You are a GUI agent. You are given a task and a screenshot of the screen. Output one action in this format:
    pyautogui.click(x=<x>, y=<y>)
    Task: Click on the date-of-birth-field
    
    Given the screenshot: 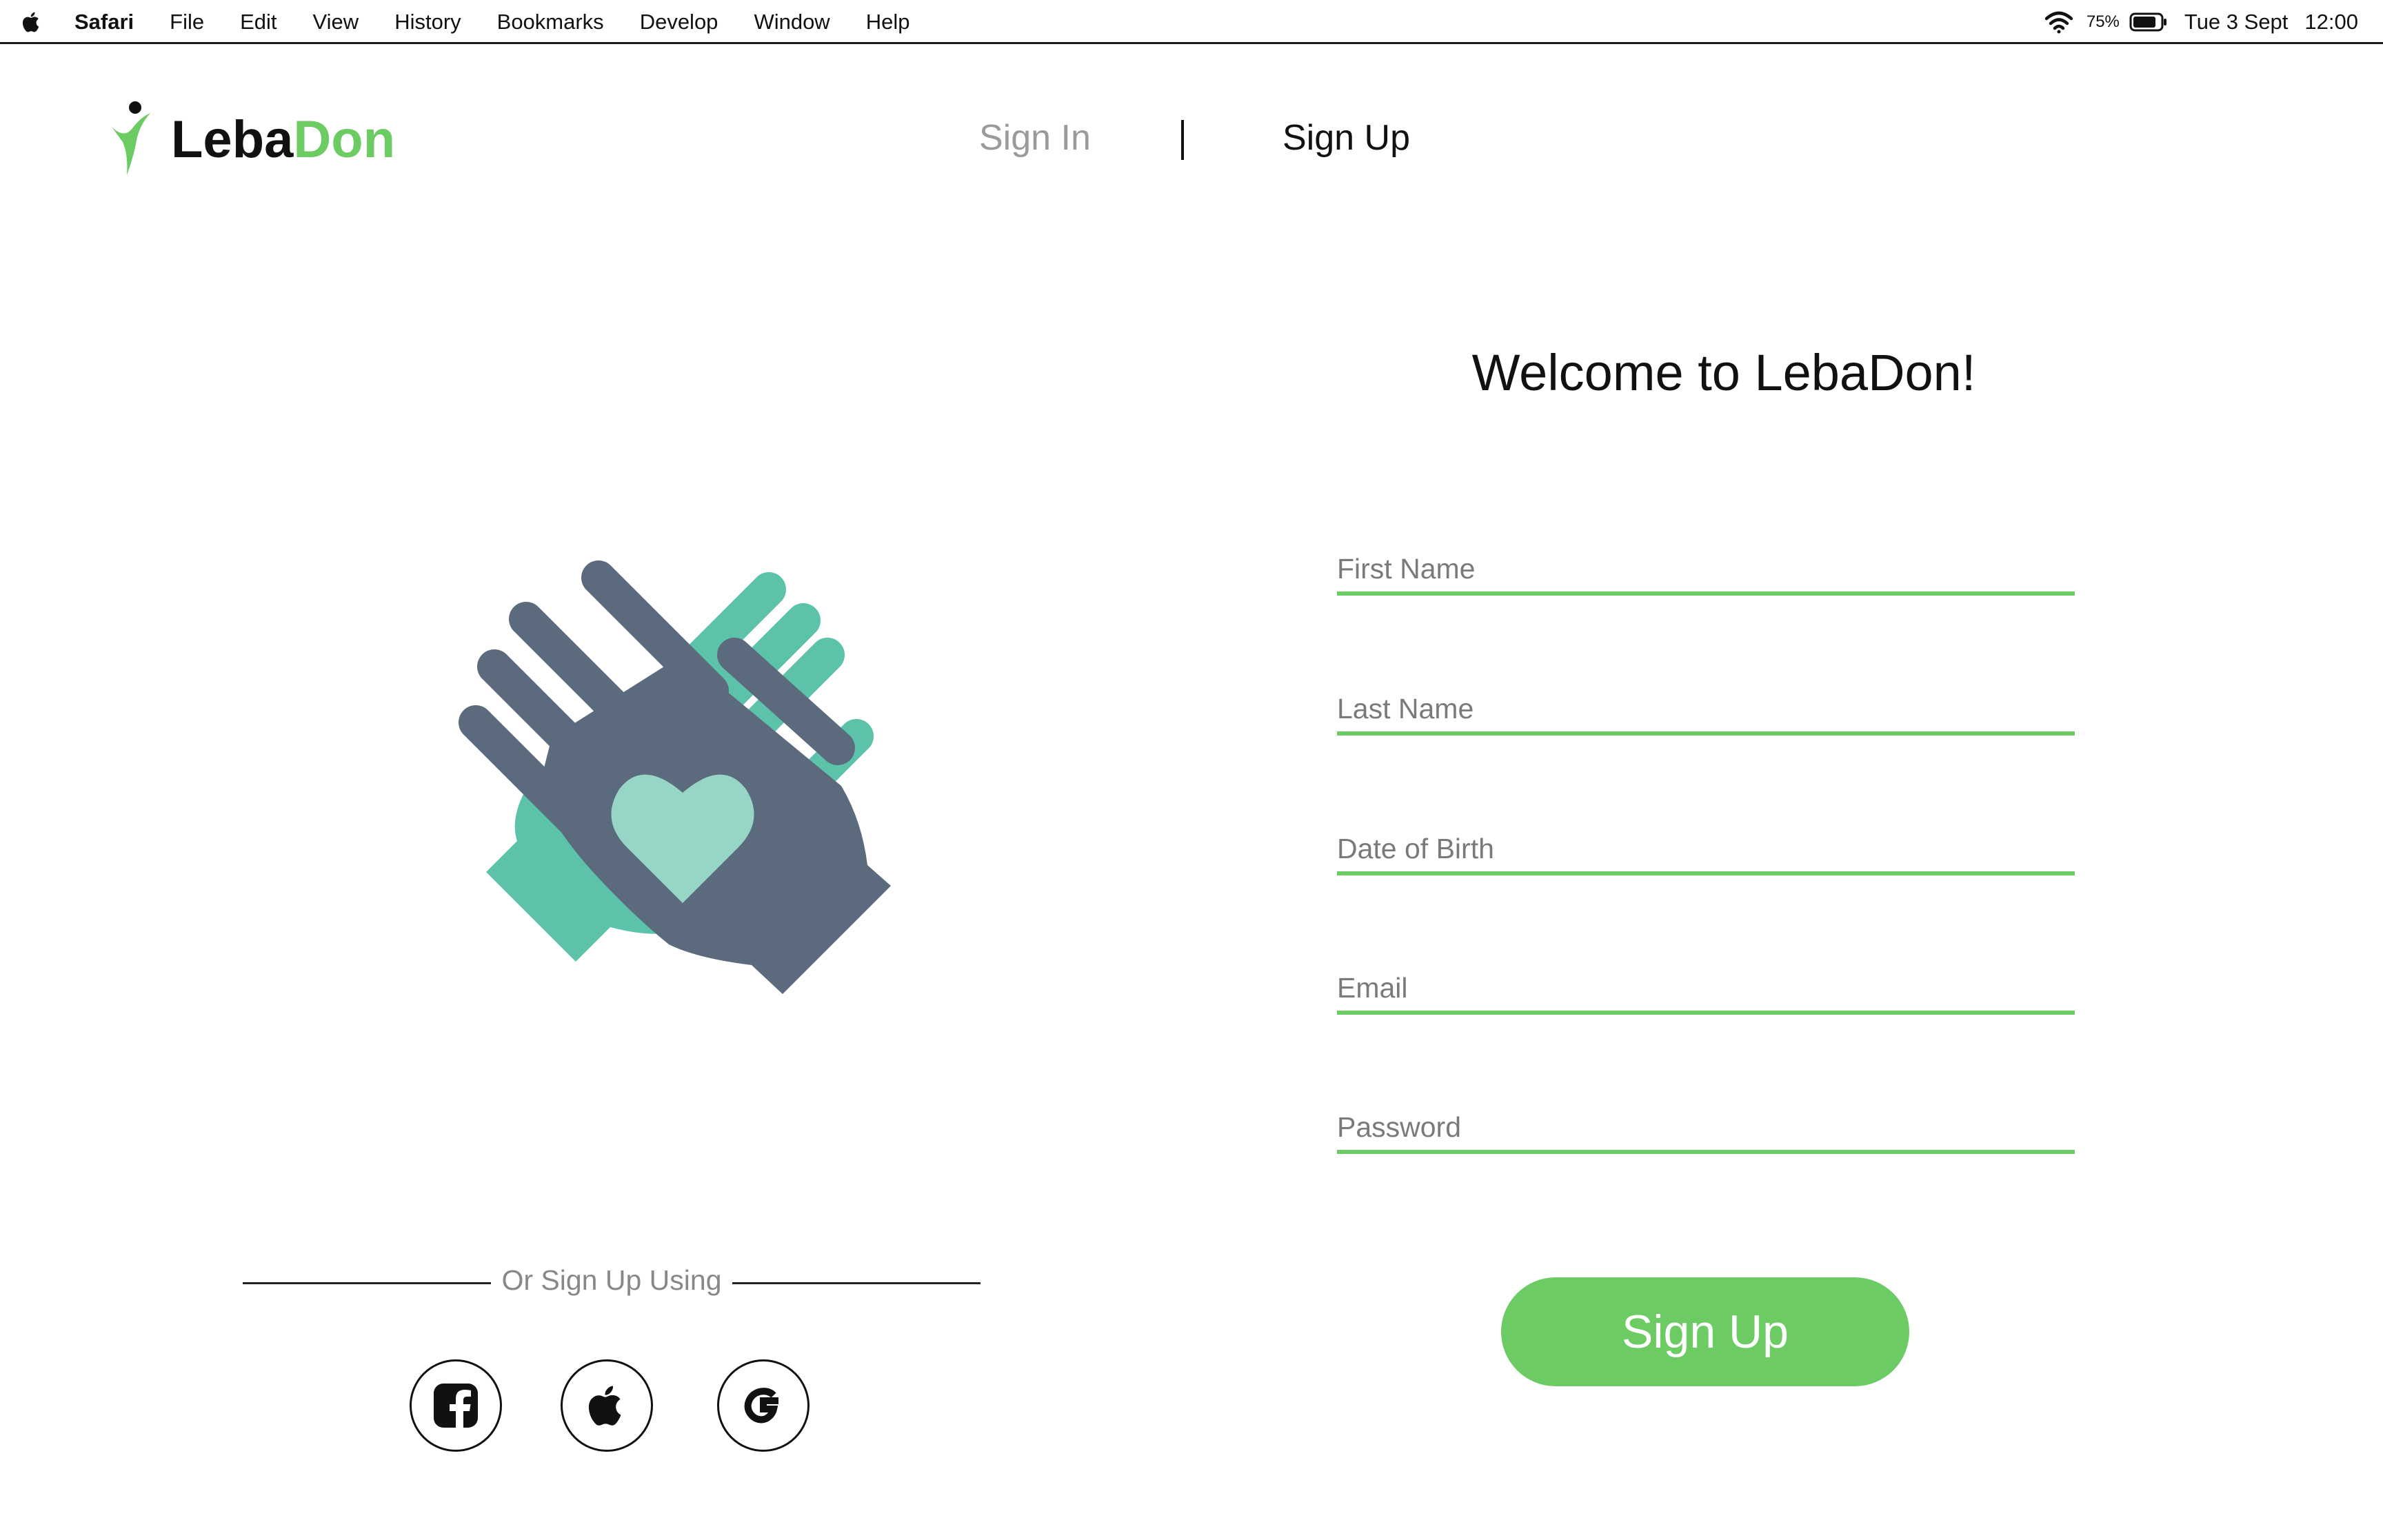 What is the action you would take?
    pyautogui.click(x=1706, y=849)
    